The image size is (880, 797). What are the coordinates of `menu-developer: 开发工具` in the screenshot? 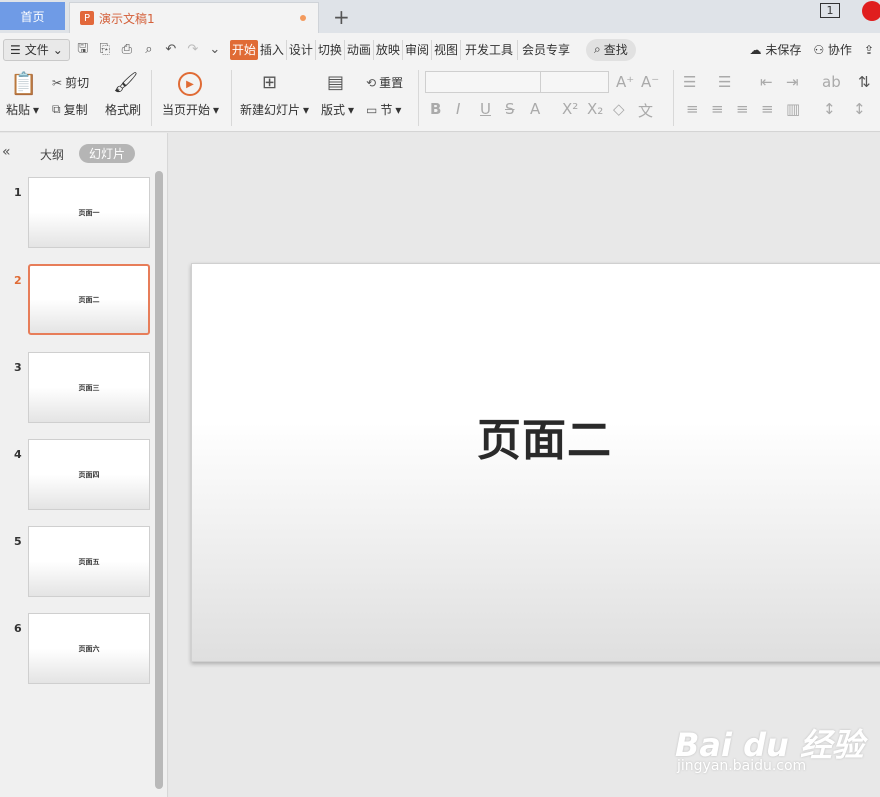 It's located at (489, 49).